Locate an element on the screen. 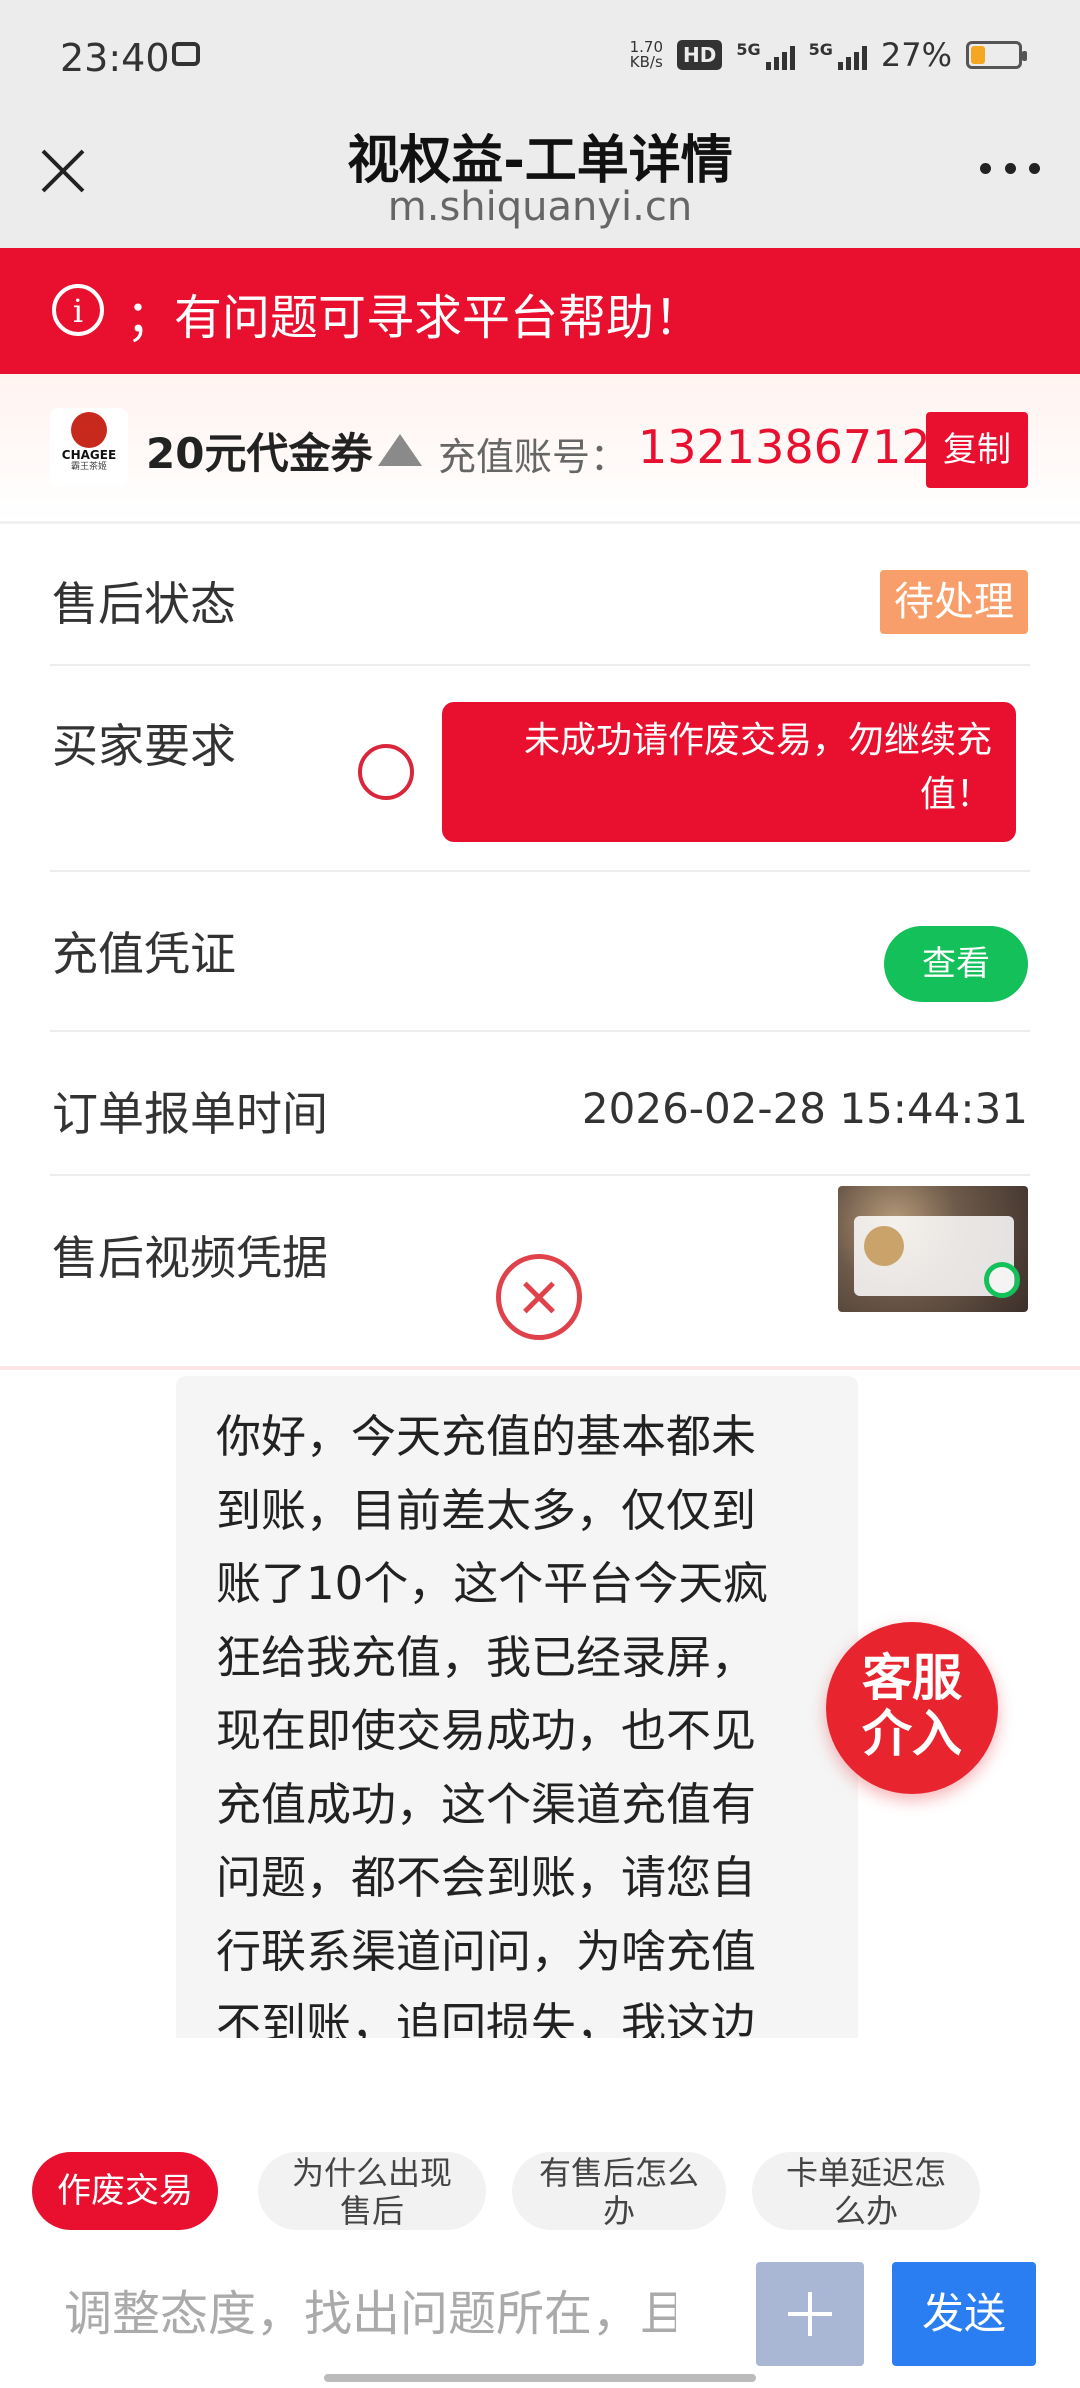 The width and height of the screenshot is (1080, 2388). brand-logo-sub: 霸王茶姬 is located at coordinates (88, 467).